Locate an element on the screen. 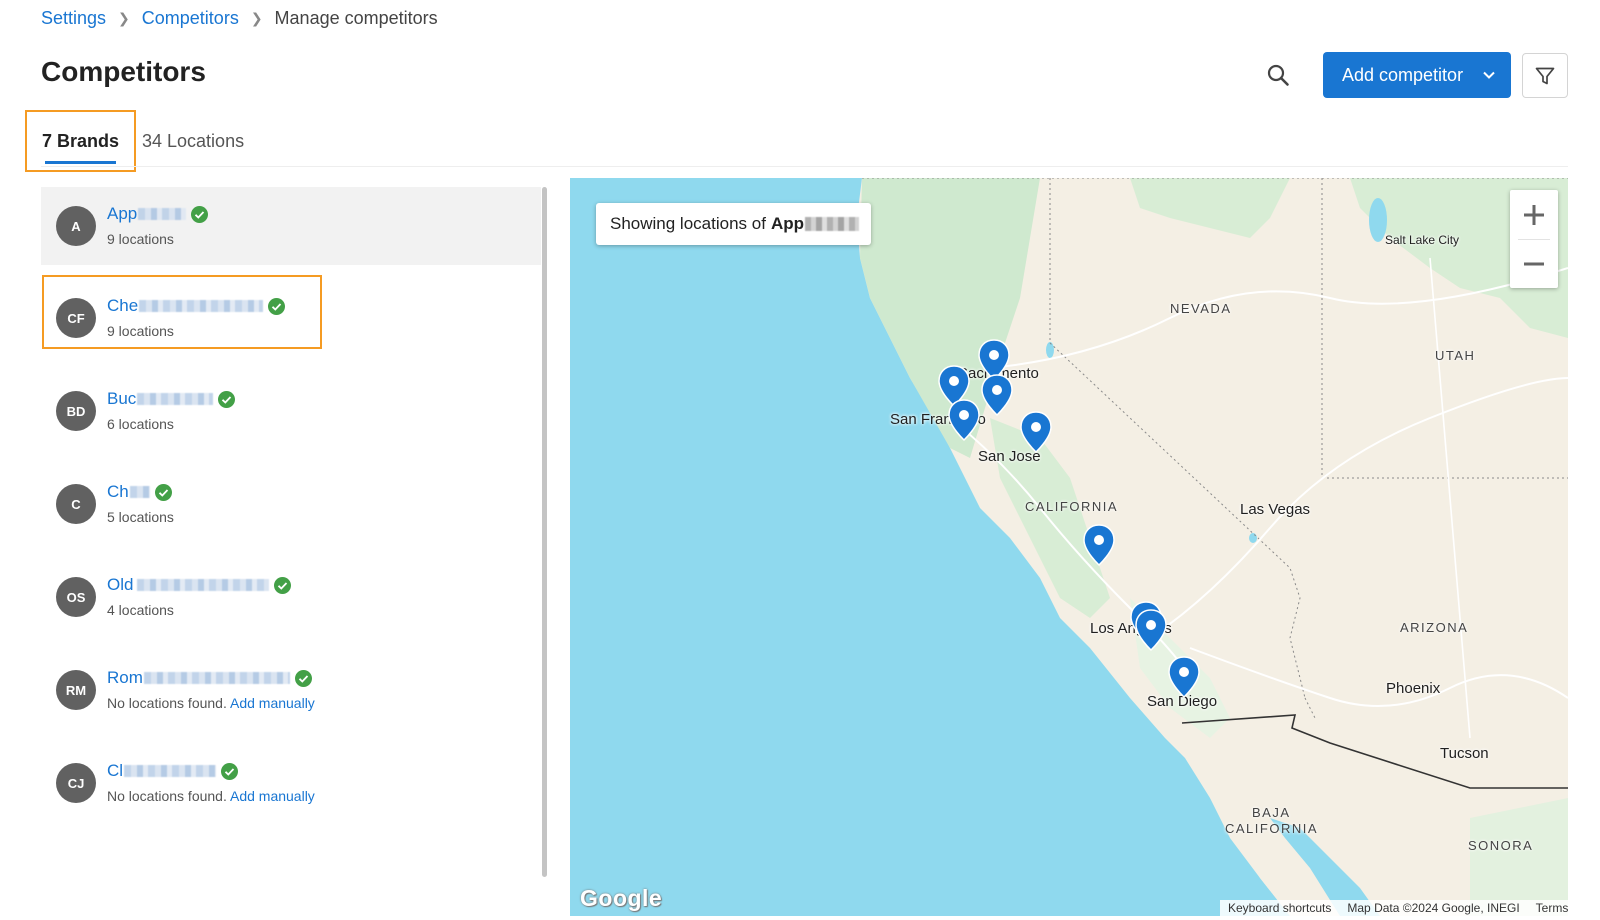  brand-list-item: CF Che 9 locations is located at coordinates (291, 316).